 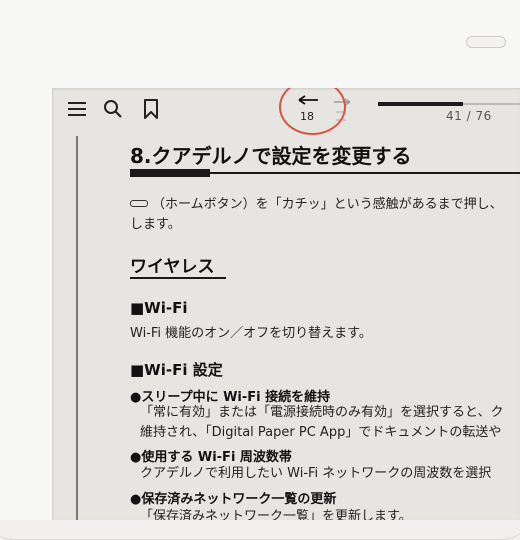 What do you see at coordinates (316, 205) in the screenshot?
I see `intro-paragraph-line: （ホームボタン）を「カチッ」という感触があるまで押し、` at bounding box center [316, 205].